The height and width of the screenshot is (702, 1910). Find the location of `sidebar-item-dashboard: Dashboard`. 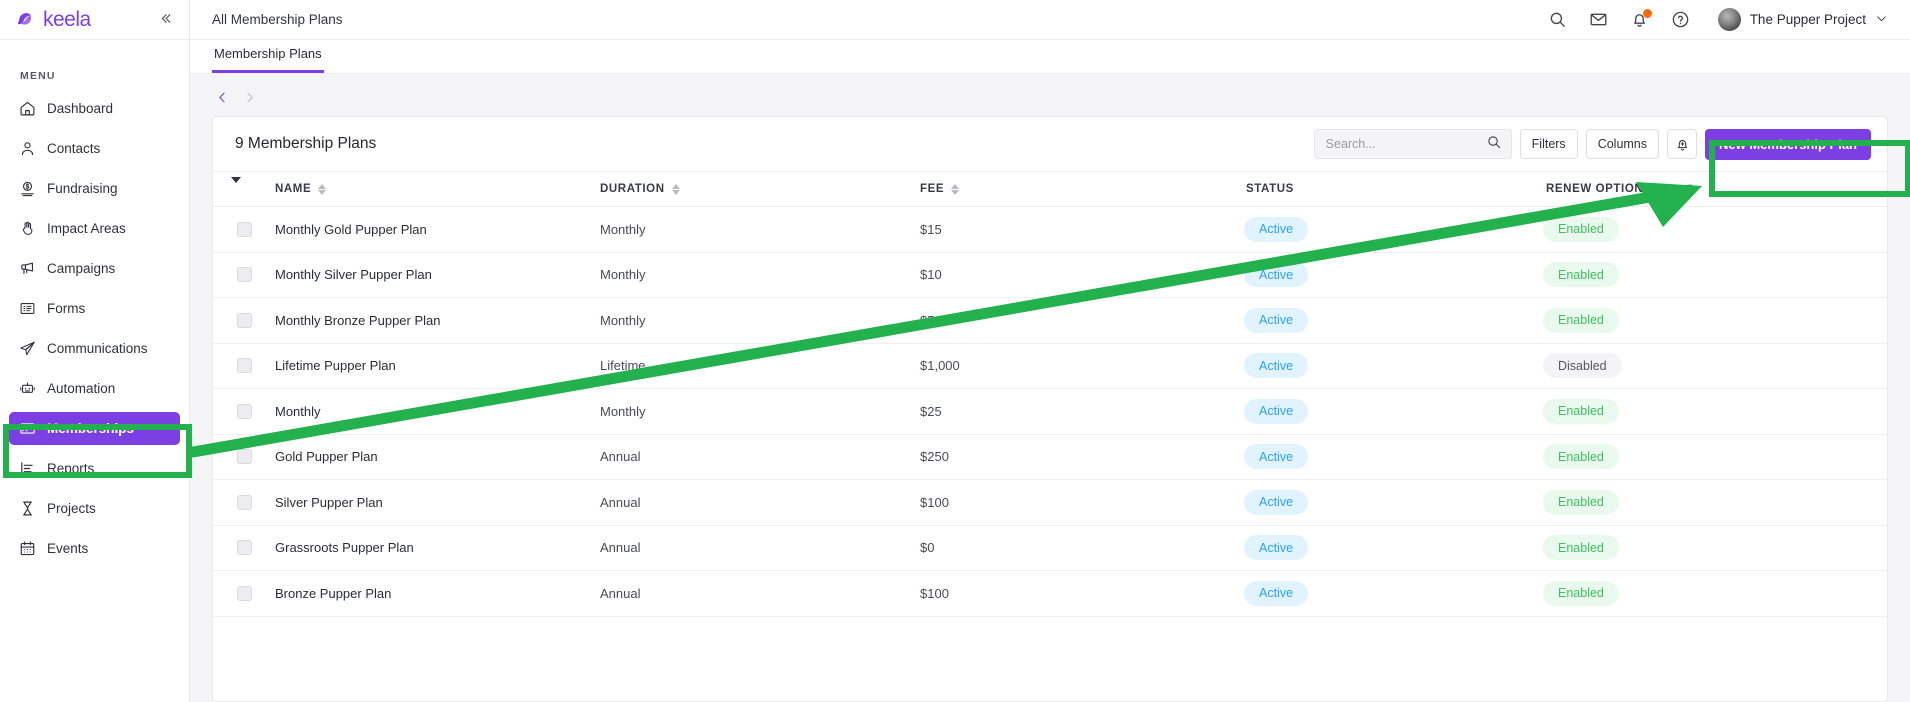

sidebar-item-dashboard: Dashboard is located at coordinates (94, 108).